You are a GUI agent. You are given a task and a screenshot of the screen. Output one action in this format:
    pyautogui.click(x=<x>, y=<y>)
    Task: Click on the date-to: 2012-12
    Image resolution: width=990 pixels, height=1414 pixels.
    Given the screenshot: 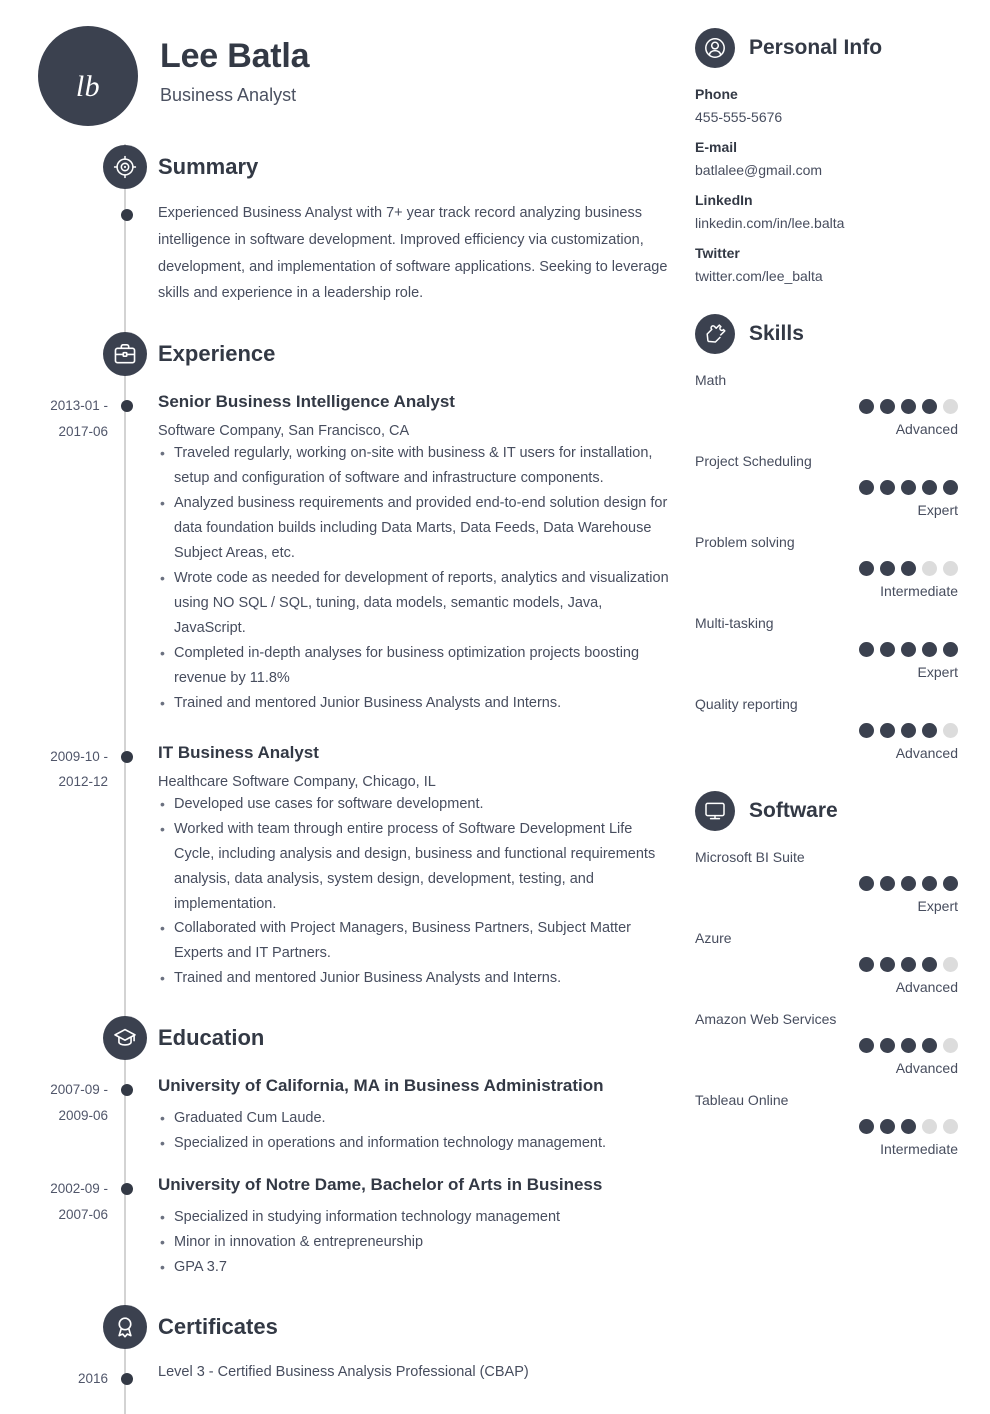 What is the action you would take?
    pyautogui.click(x=83, y=782)
    